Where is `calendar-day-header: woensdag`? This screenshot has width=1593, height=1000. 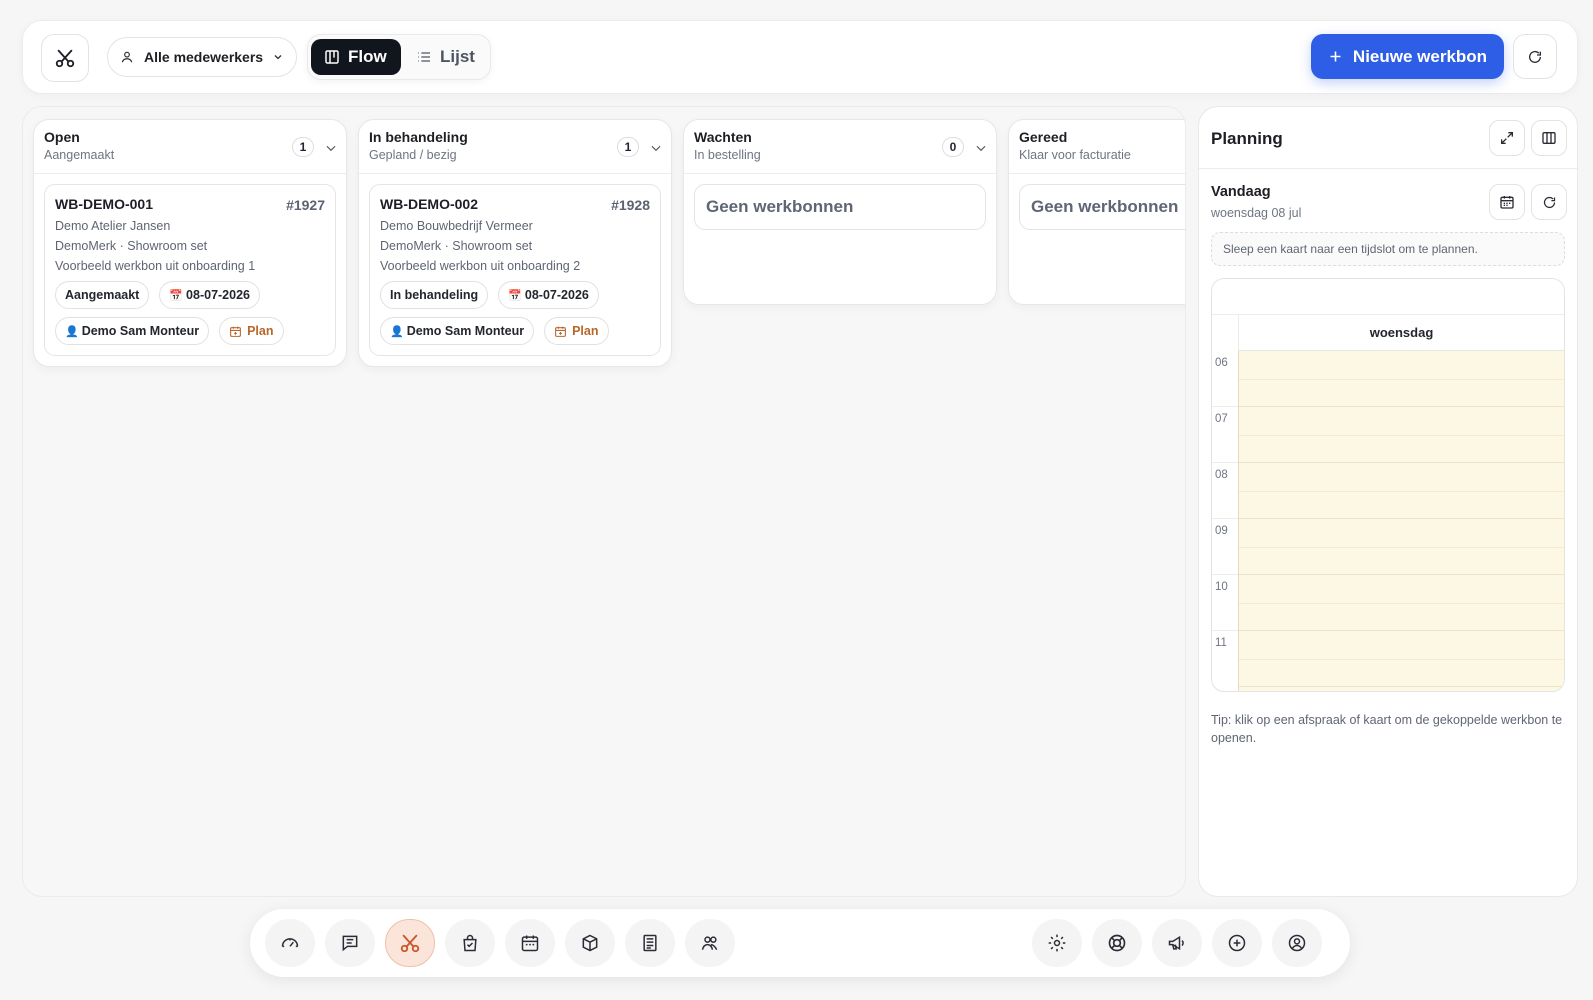 calendar-day-header: woensdag is located at coordinates (1401, 333).